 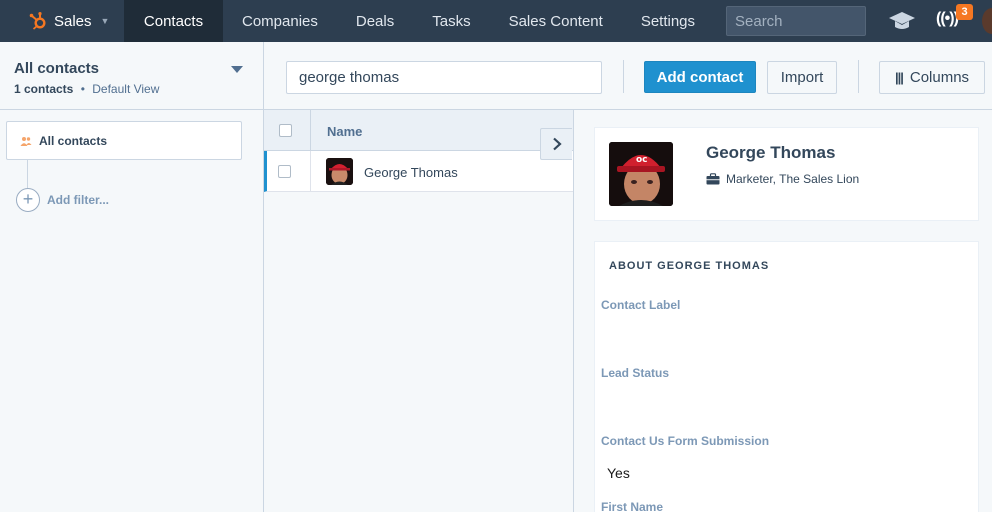 I want to click on property-label-contact-form: Contact Us Form Submission, so click(x=685, y=441).